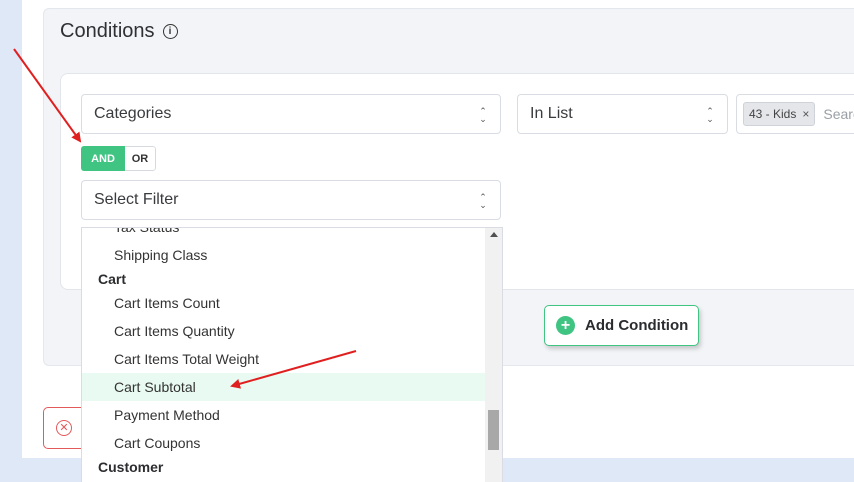  What do you see at coordinates (293, 369) in the screenshot?
I see `annotation-arrow-to-cart-subtotal` at bounding box center [293, 369].